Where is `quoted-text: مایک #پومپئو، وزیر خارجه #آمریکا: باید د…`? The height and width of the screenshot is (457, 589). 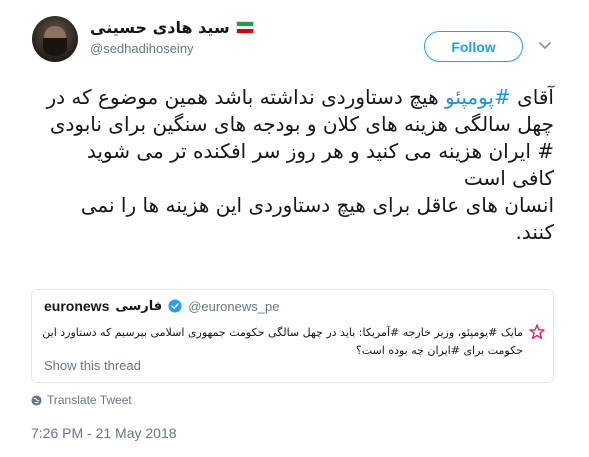 quoted-text: مایک #پومپئو، وزیر خارجه #آمریکا: باید د… is located at coordinates (282, 342).